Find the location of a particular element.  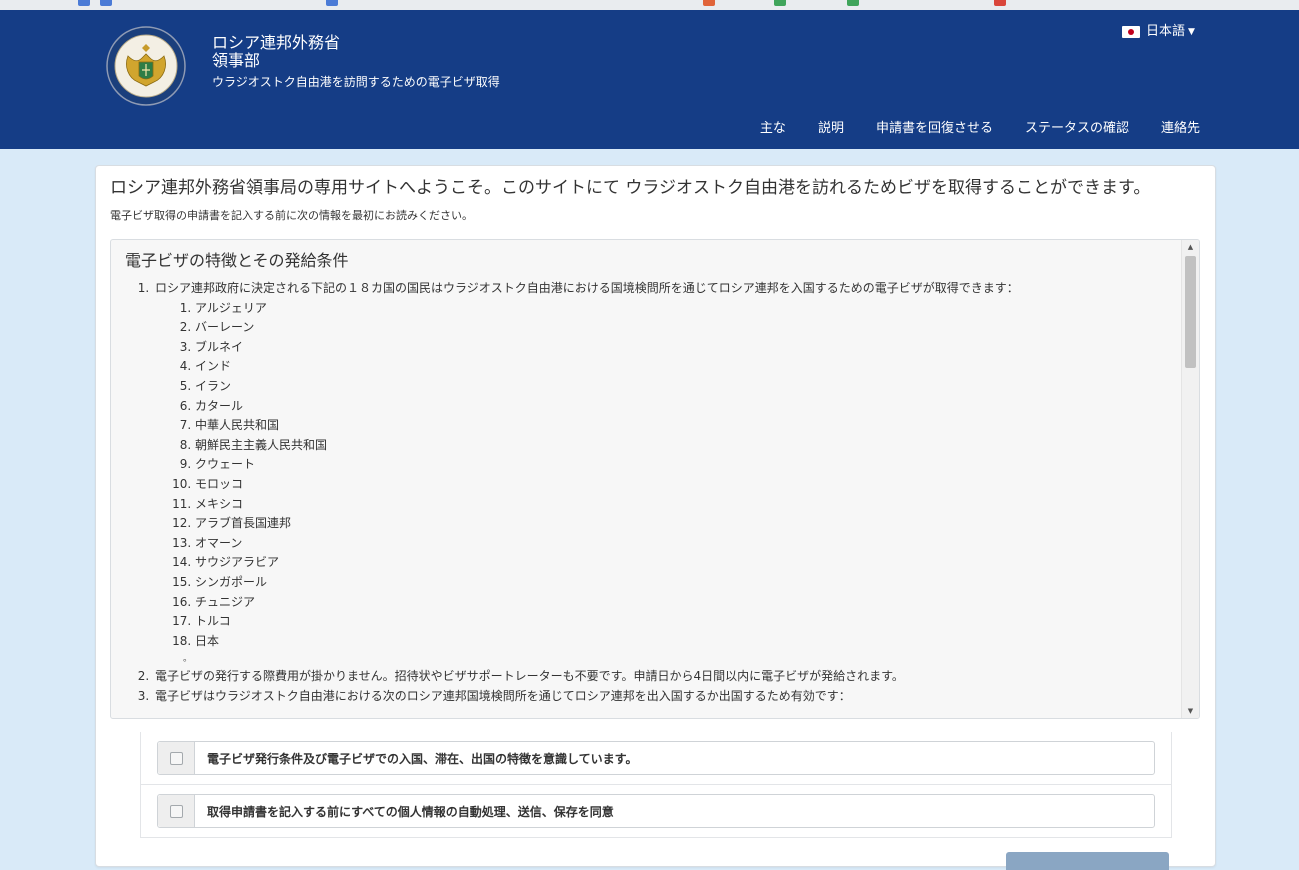

terms-scrollbar: ▲ ▼ is located at coordinates (1190, 479).